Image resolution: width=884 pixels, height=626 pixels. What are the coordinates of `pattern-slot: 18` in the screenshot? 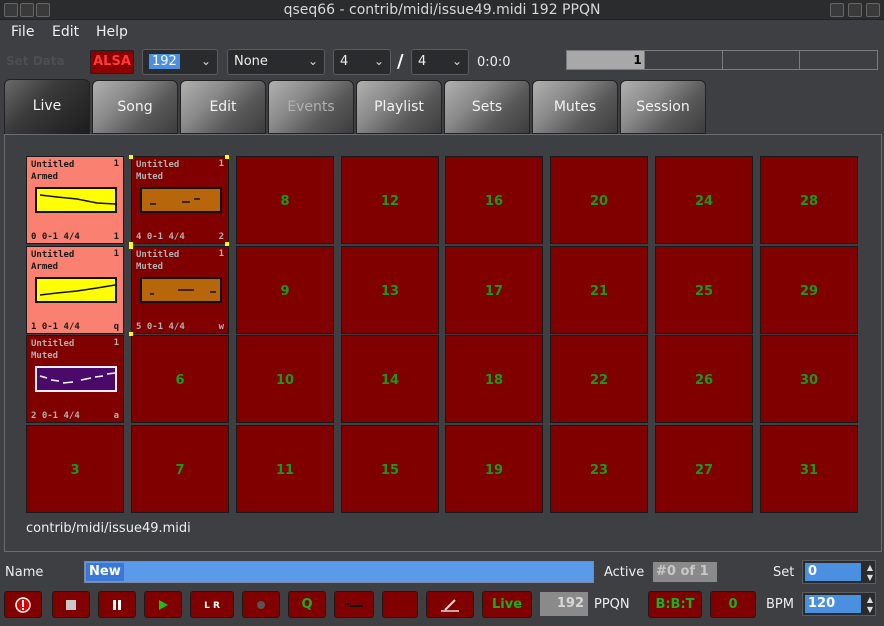 It's located at (494, 379).